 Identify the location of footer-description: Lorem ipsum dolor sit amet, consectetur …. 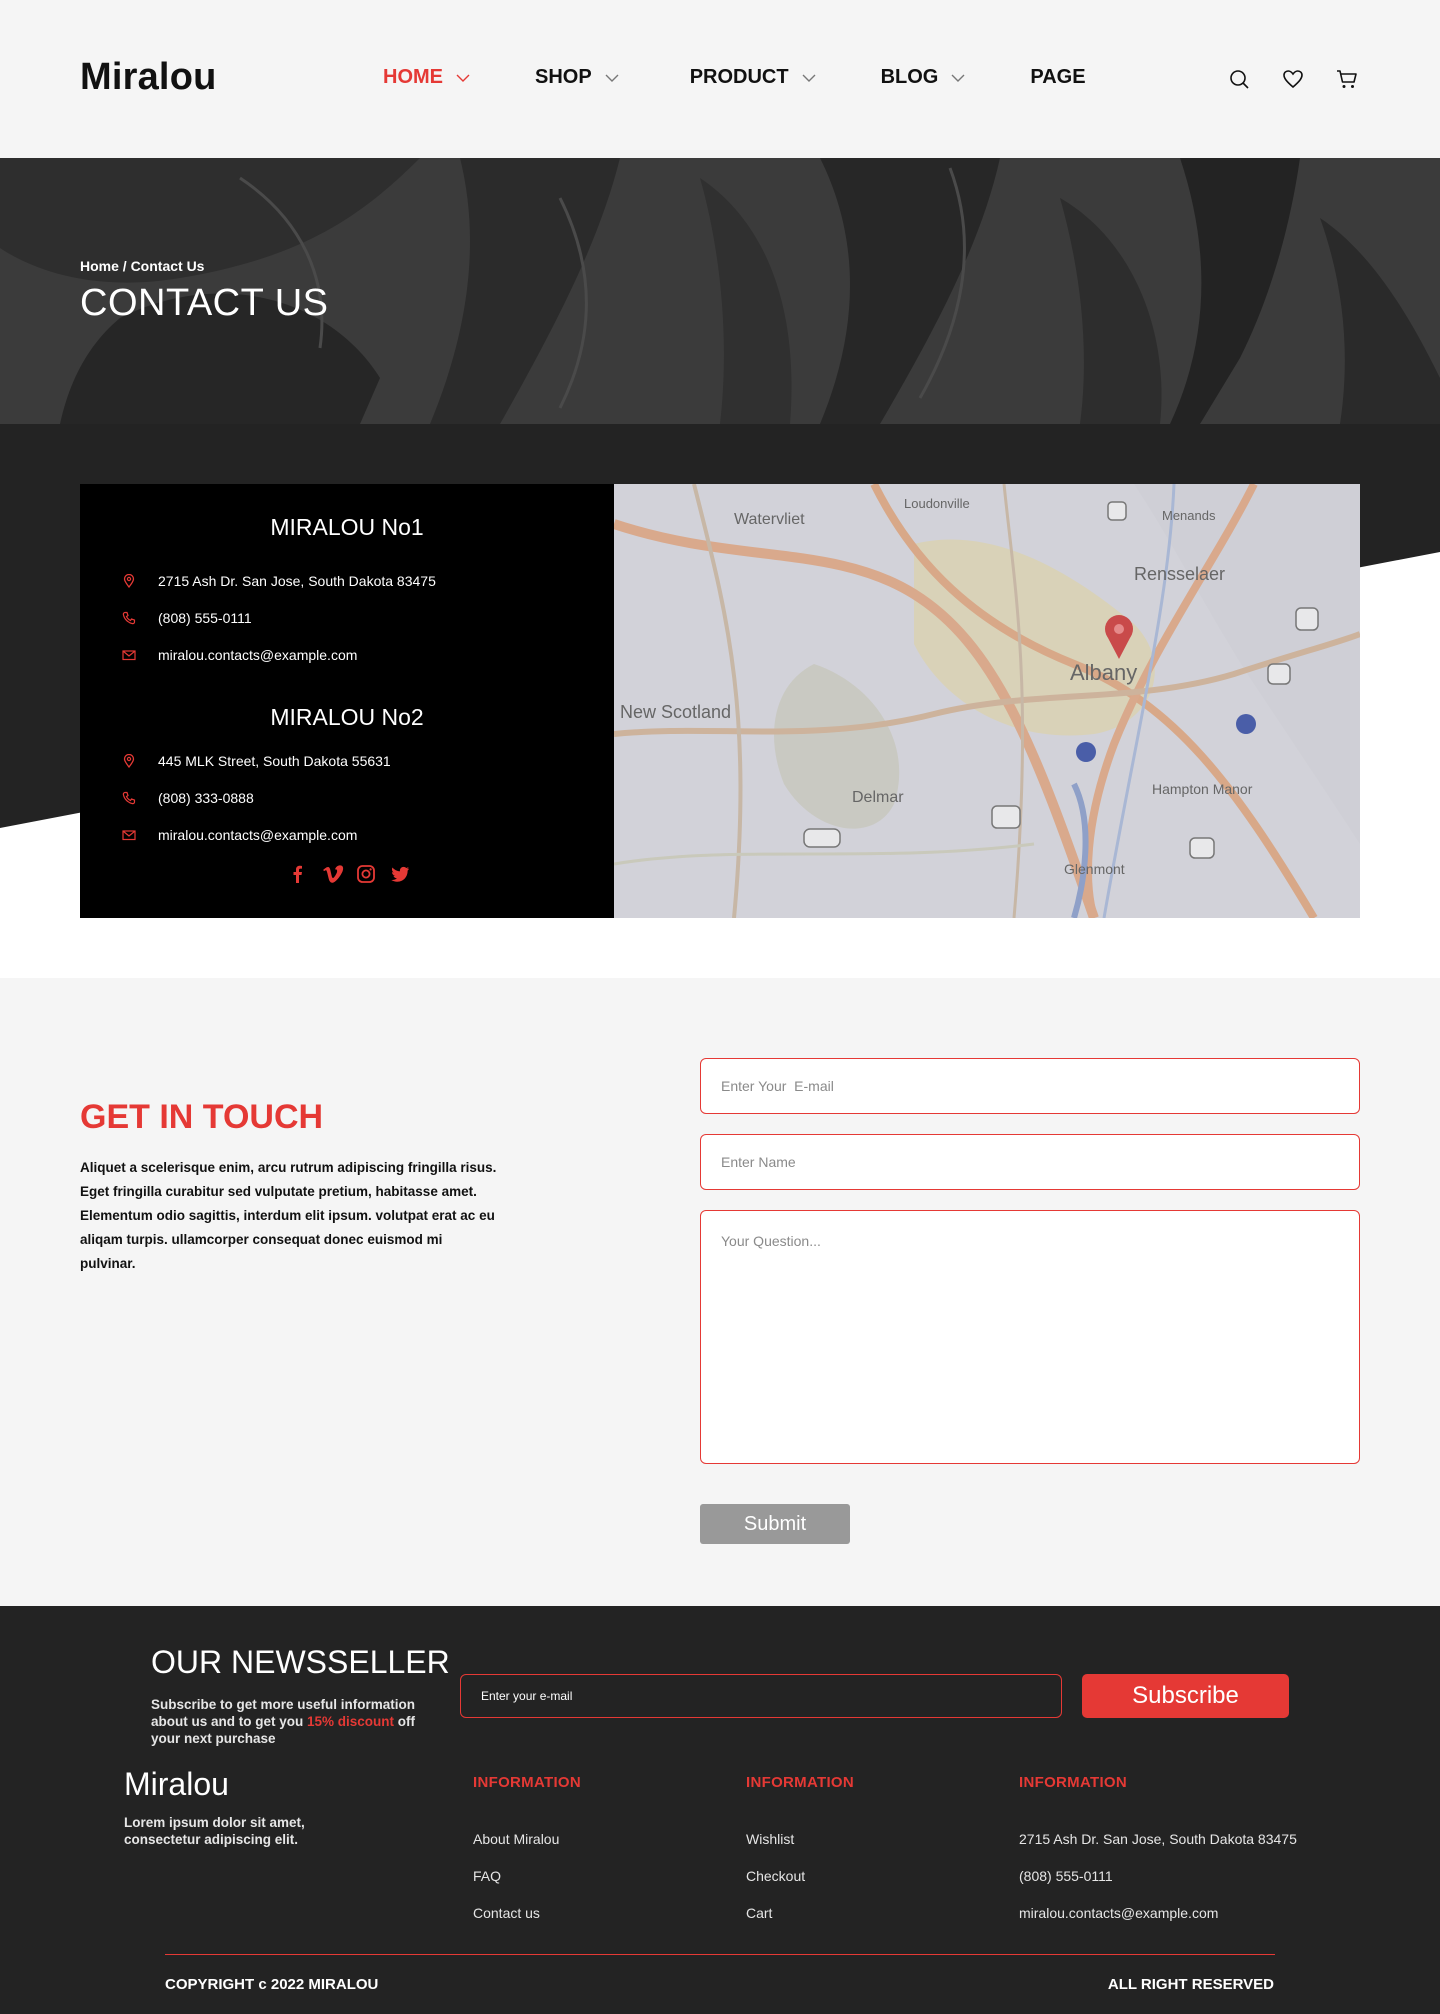
(214, 1831).